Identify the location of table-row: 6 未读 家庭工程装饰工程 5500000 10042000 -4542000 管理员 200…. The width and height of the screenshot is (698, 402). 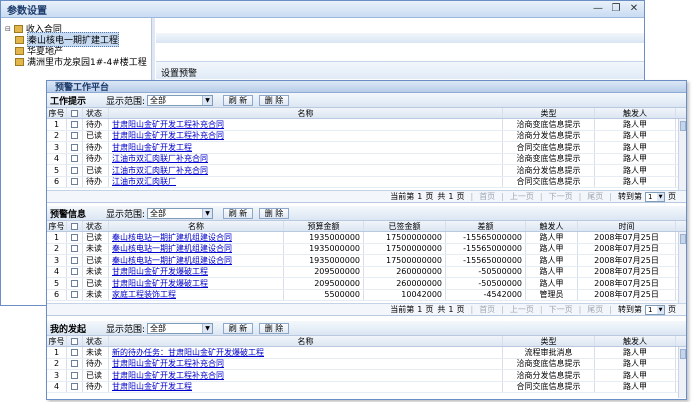
(366, 295).